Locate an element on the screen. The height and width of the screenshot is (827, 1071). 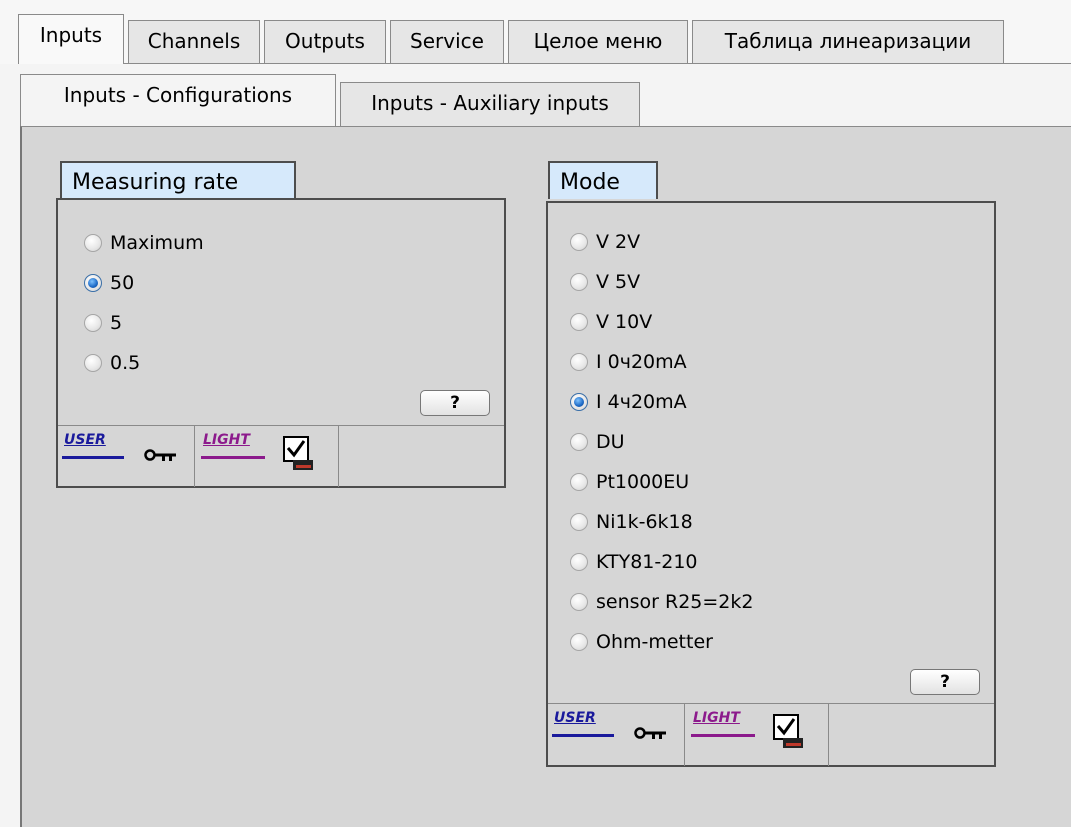
tab-channels: Channels is located at coordinates (194, 42).